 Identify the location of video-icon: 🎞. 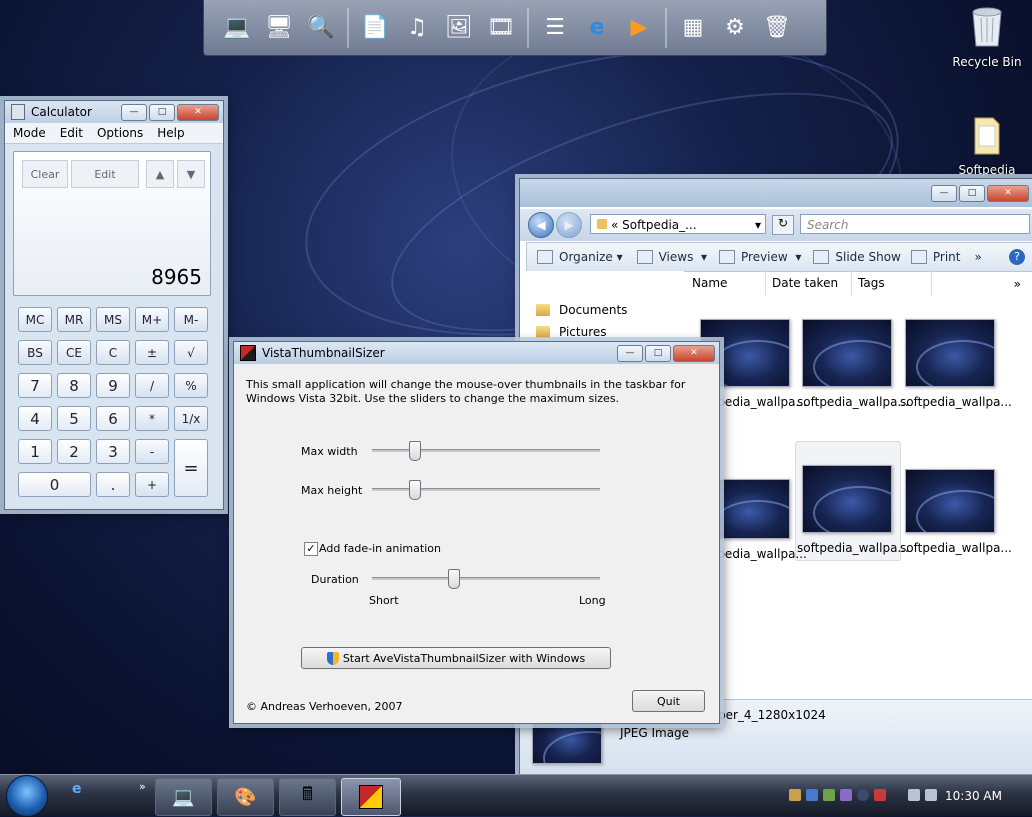
(501, 28).